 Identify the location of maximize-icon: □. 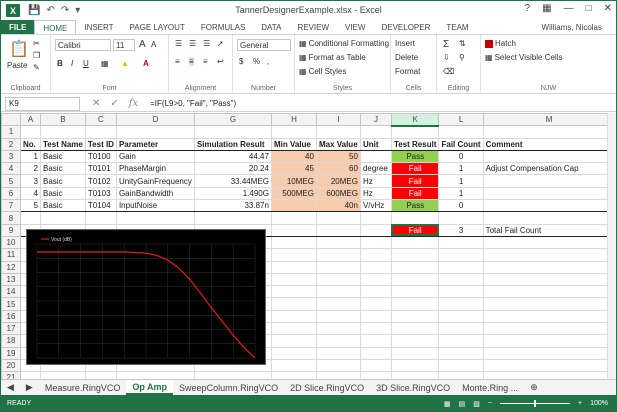
(589, 8).